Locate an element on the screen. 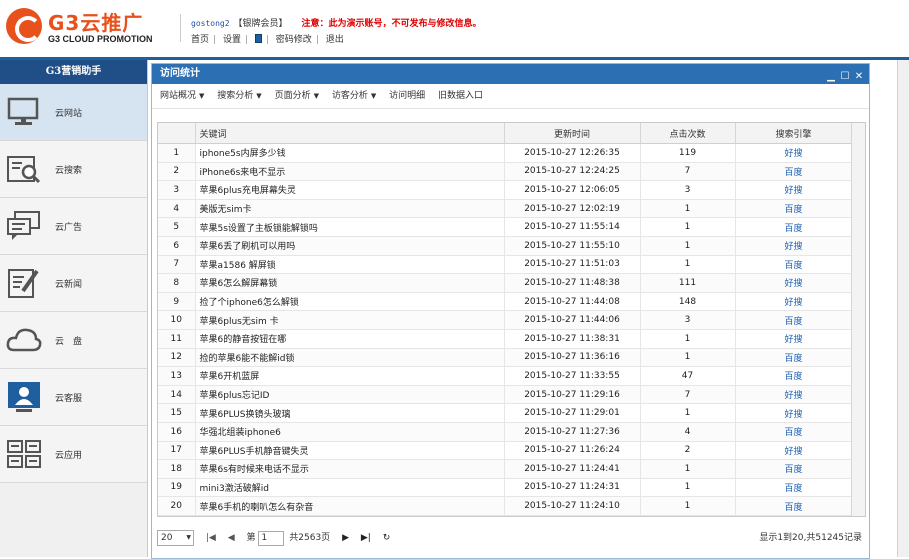 Image resolution: width=909 pixels, height=559 pixels. nav-home: 首页 is located at coordinates (200, 40).